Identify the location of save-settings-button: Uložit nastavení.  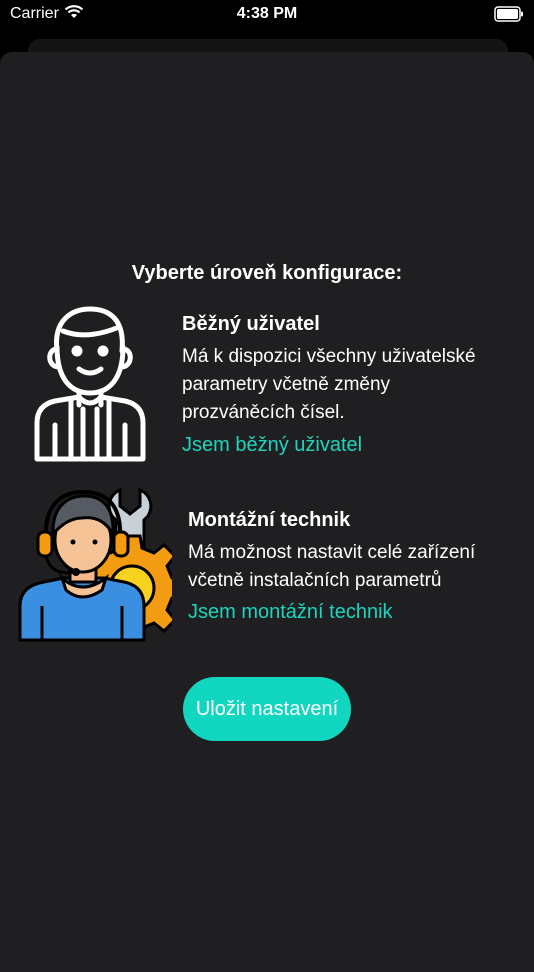
(267, 709).